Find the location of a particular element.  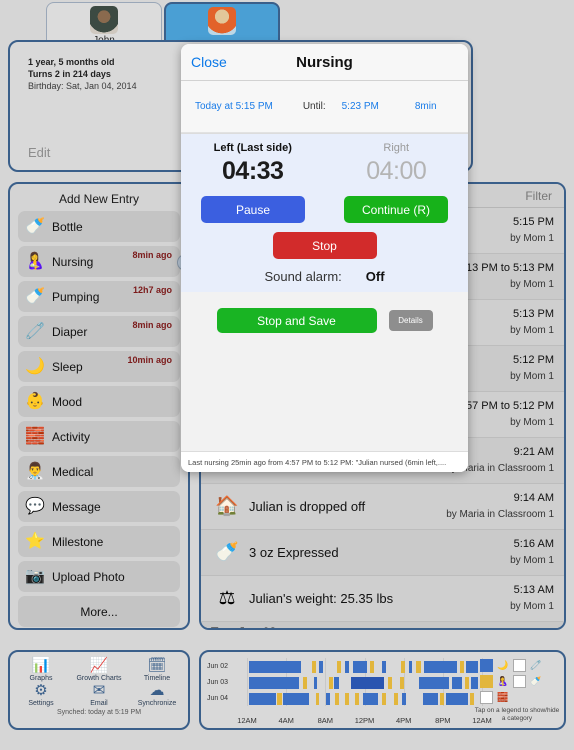

right-side: Right 04:00 is located at coordinates (397, 164).